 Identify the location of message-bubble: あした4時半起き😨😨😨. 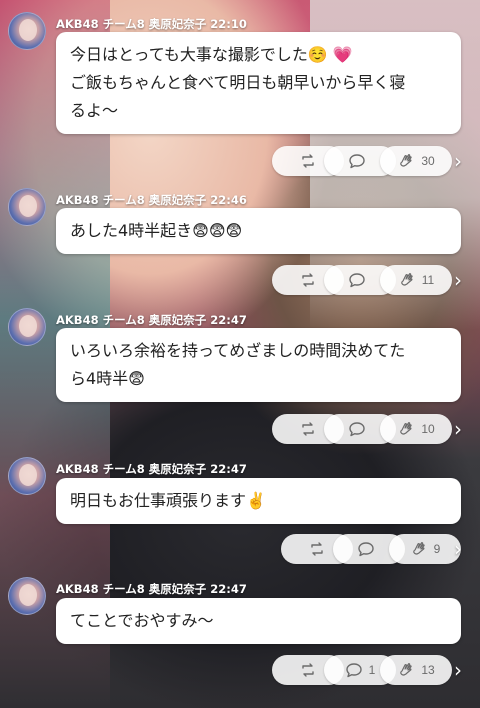
(258, 231).